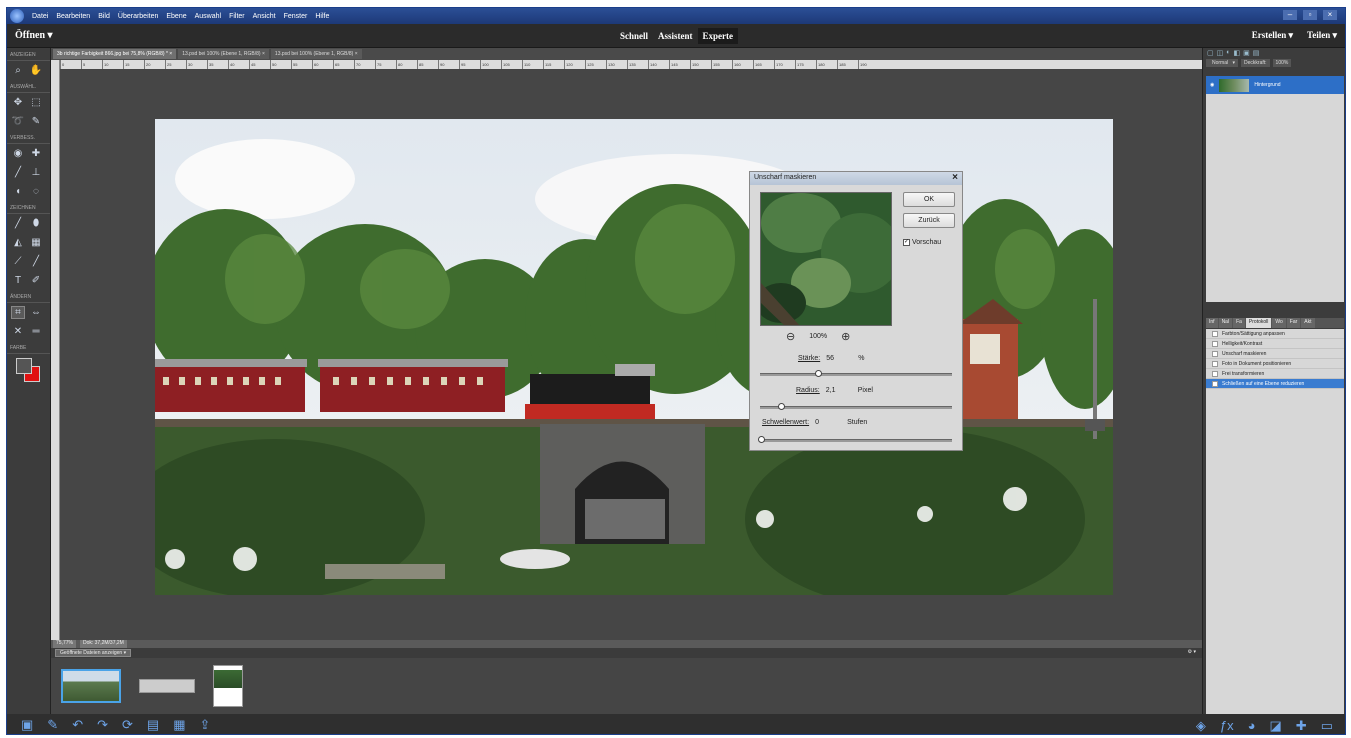 The height and width of the screenshot is (738, 1351). What do you see at coordinates (18, 191) in the screenshot?
I see `blur-tool-icon: ◖` at bounding box center [18, 191].